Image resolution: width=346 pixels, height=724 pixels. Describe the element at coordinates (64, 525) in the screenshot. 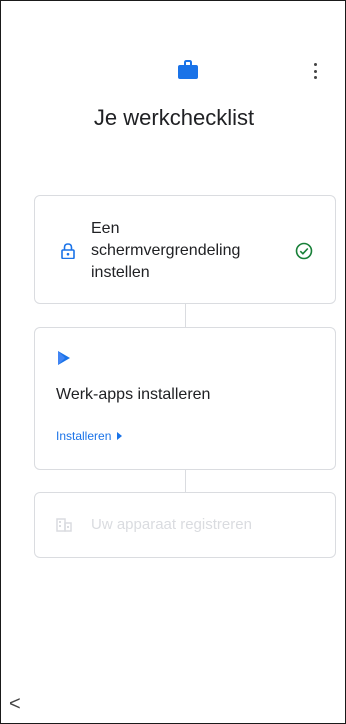

I see `building-icon` at that location.